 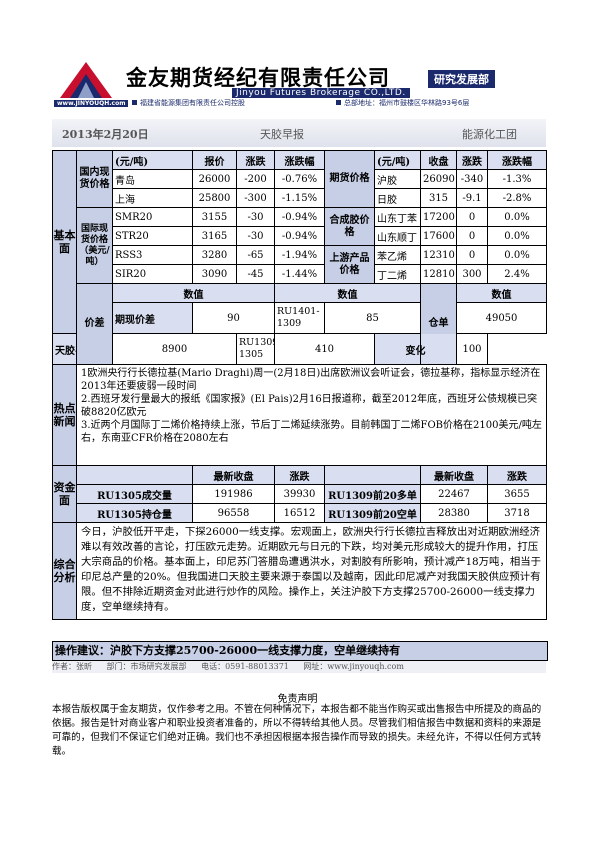 What do you see at coordinates (300, 651) in the screenshot?
I see `trading-advice: 操作建议：沪胶下方支撑25700-26000一线支撑力度，空单继续持有` at bounding box center [300, 651].